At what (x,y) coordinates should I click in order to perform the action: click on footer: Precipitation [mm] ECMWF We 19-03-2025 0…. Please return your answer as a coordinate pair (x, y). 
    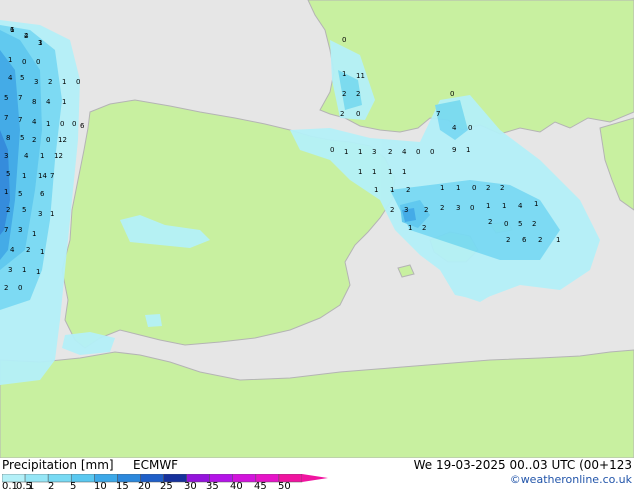
    Looking at the image, I should click on (317, 475).